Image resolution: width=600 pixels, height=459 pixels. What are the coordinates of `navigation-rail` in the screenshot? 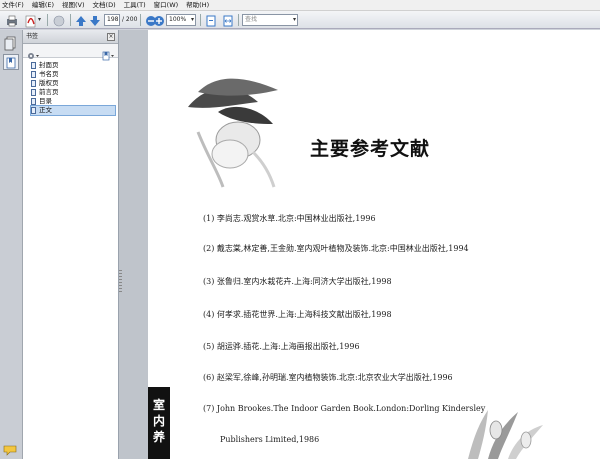 It's located at (11, 244).